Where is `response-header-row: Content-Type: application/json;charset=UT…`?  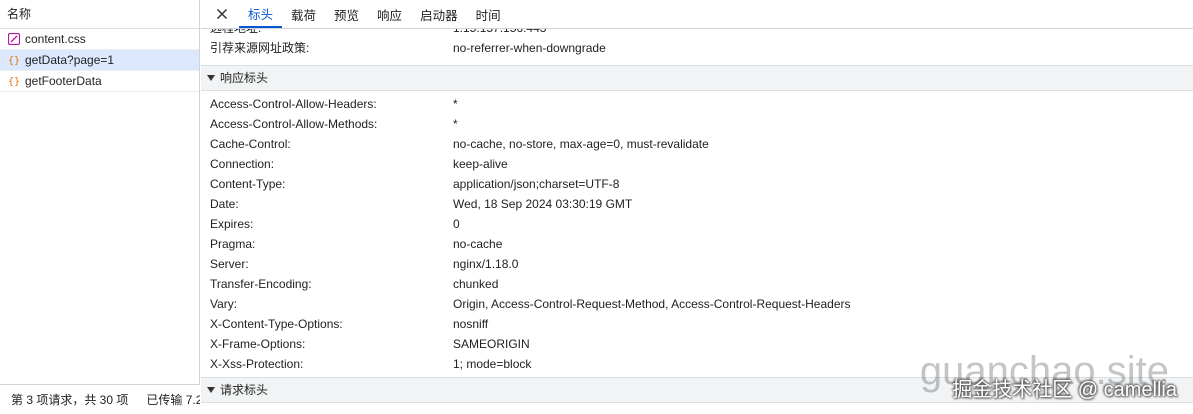 response-header-row: Content-Type: application/json;charset=UT… is located at coordinates (697, 184).